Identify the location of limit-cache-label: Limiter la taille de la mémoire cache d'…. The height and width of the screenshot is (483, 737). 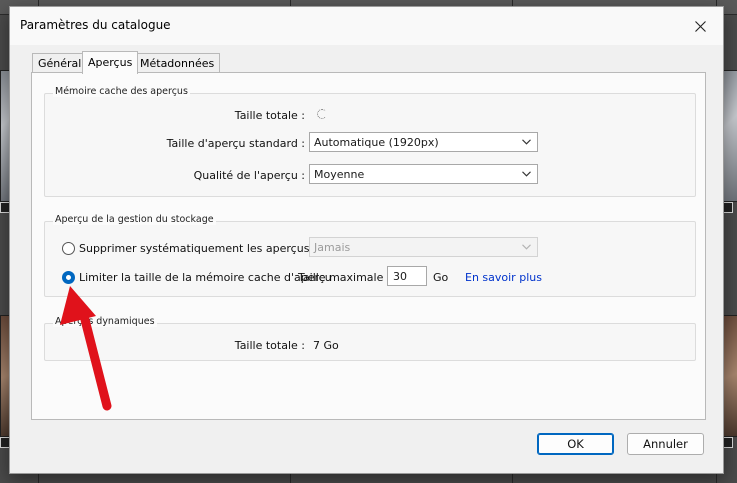
(205, 277).